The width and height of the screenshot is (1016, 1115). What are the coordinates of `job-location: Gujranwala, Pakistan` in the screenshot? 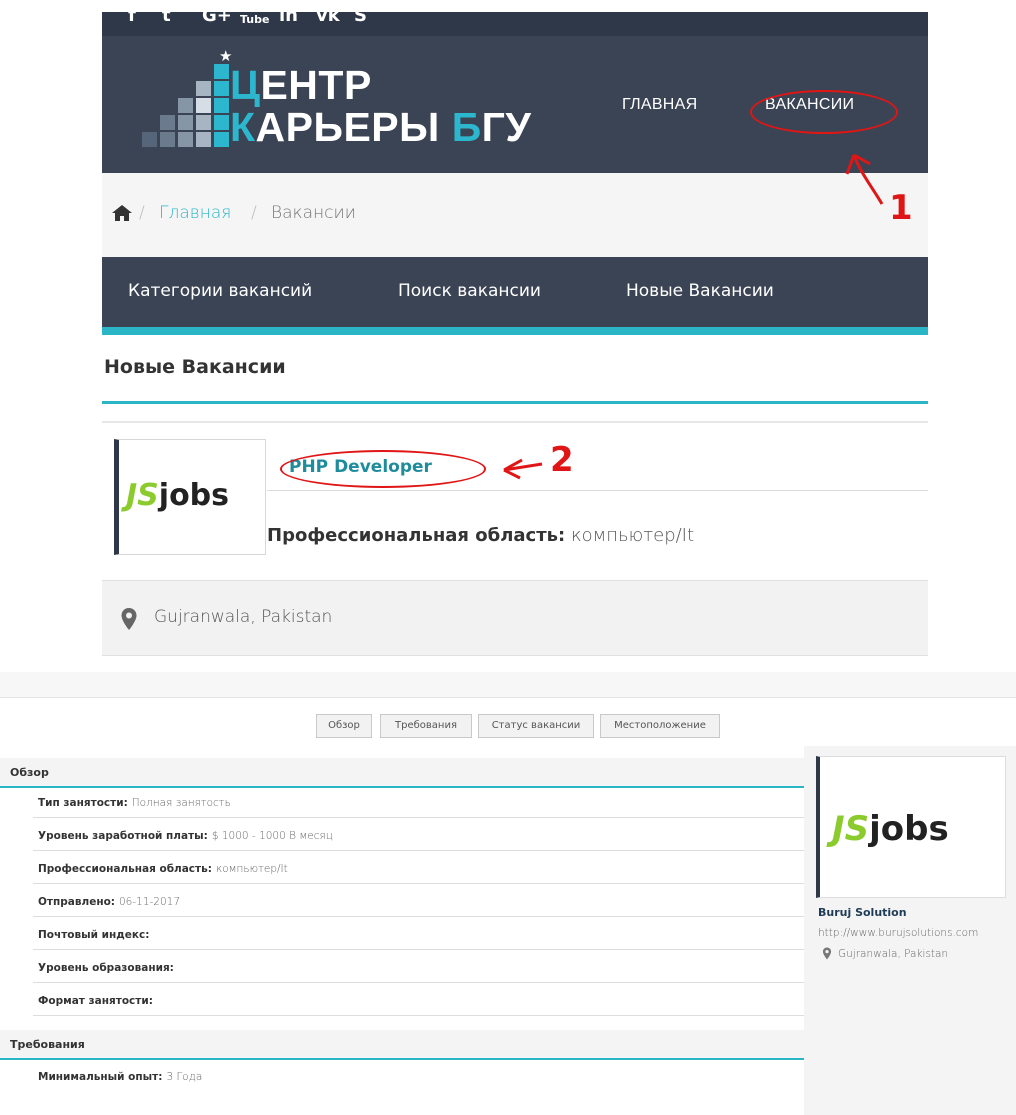 It's located at (515, 618).